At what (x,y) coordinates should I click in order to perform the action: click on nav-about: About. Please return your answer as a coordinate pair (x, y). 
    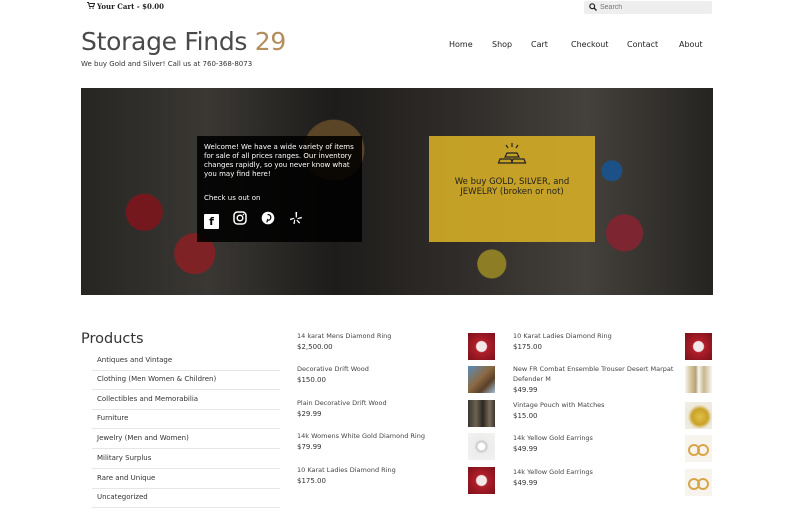
    Looking at the image, I should click on (691, 44).